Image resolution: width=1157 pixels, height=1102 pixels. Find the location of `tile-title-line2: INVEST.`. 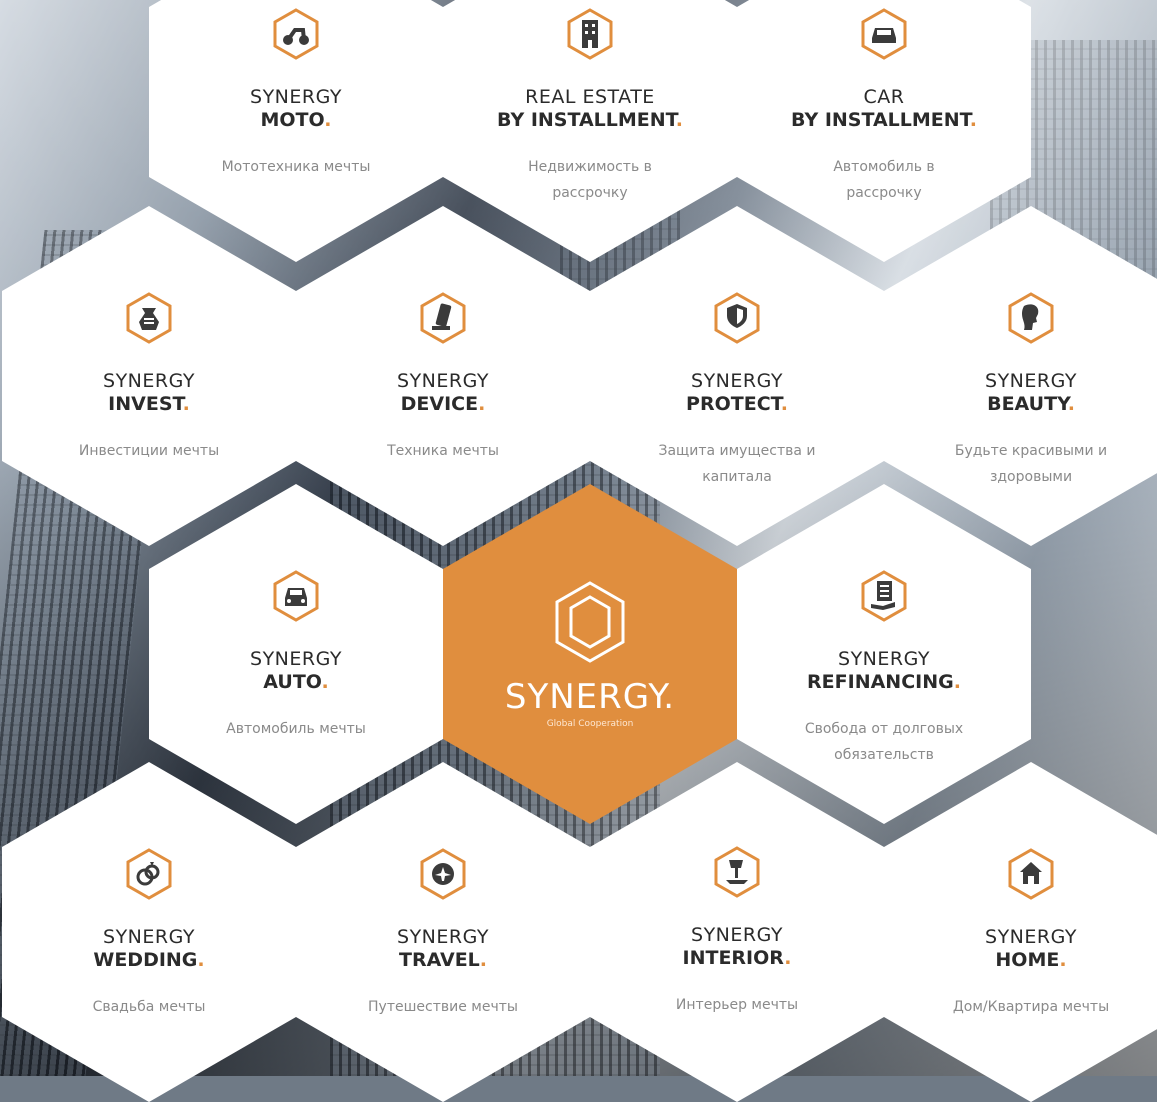

tile-title-line2: INVEST. is located at coordinates (149, 404).